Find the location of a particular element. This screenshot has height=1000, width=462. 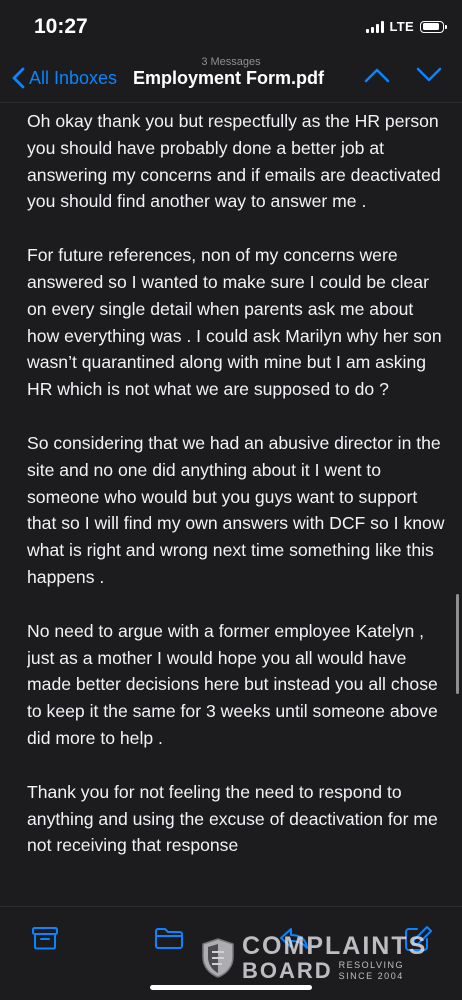

battery-icon is located at coordinates (433, 26).